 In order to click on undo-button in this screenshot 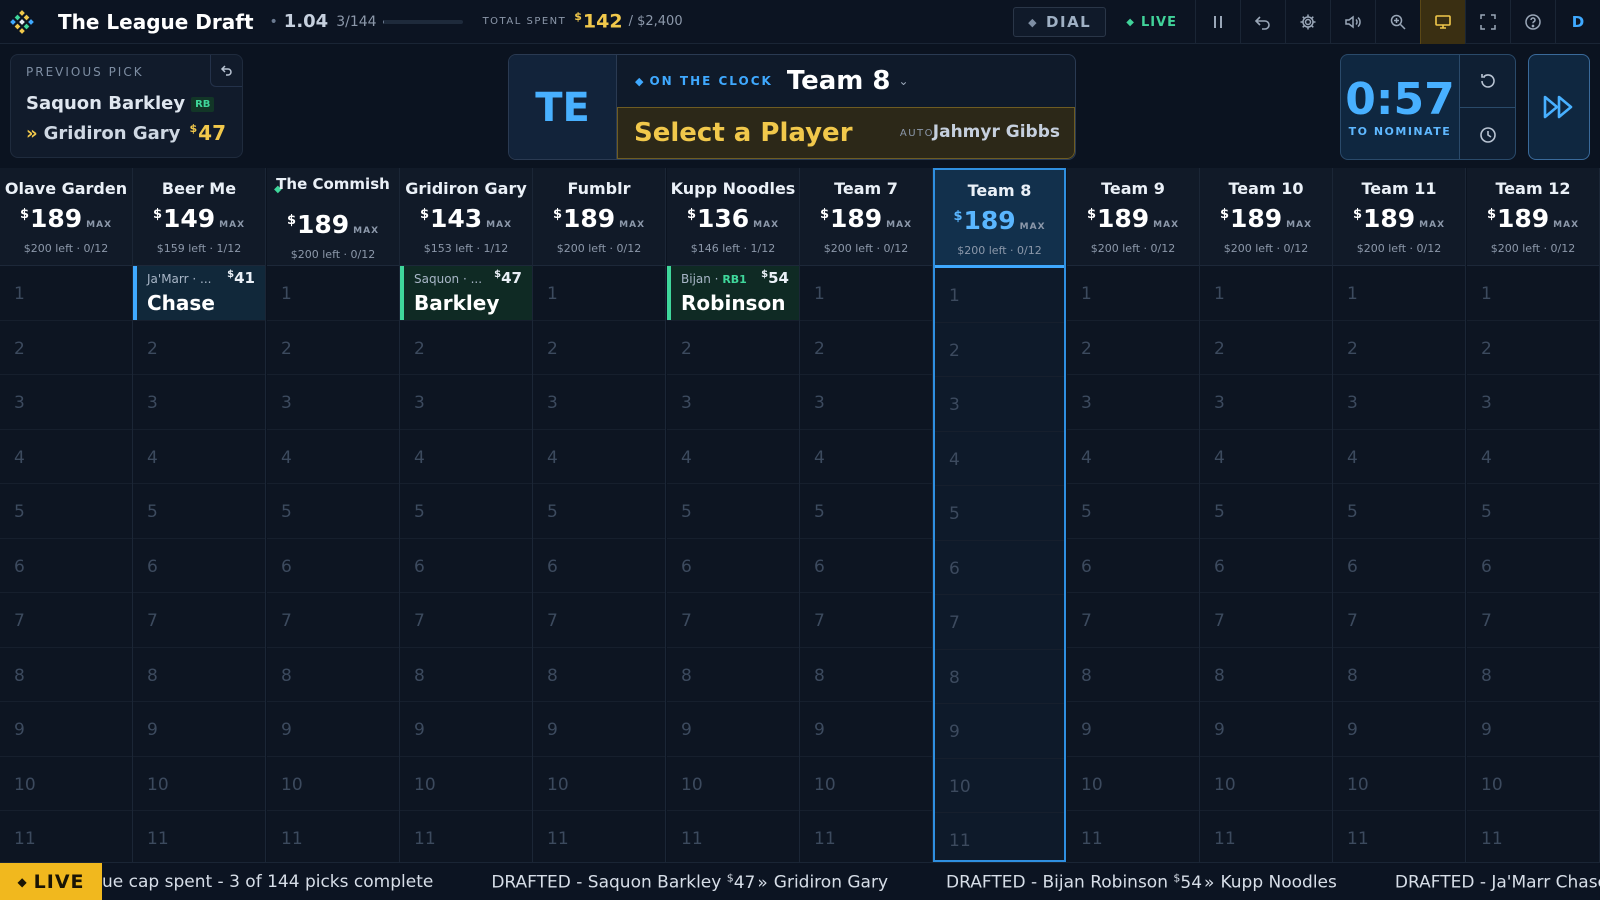, I will do `click(1262, 22)`.